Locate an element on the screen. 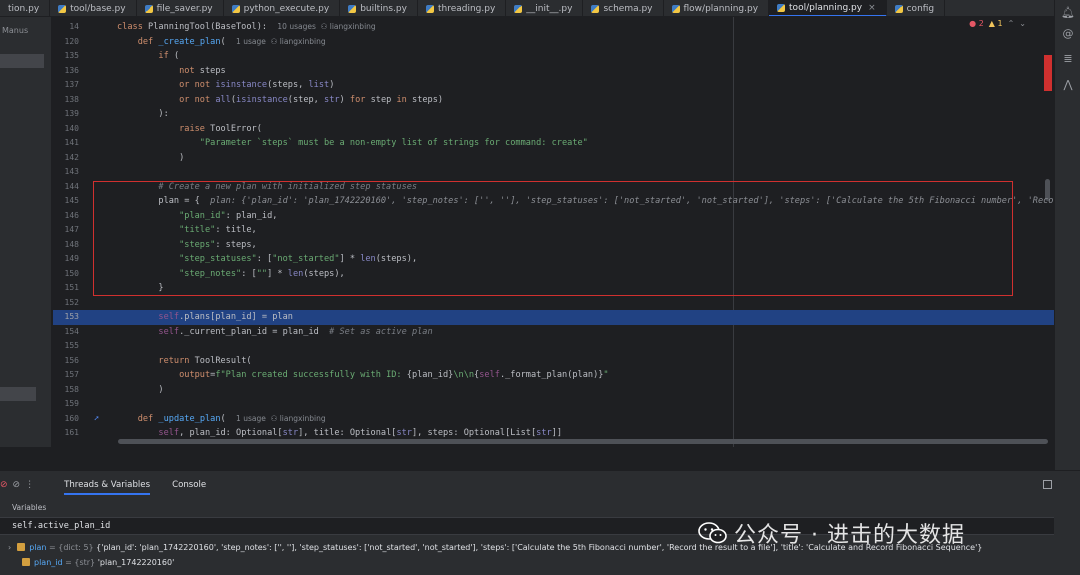  code-line: 136 not steps is located at coordinates (553, 71).